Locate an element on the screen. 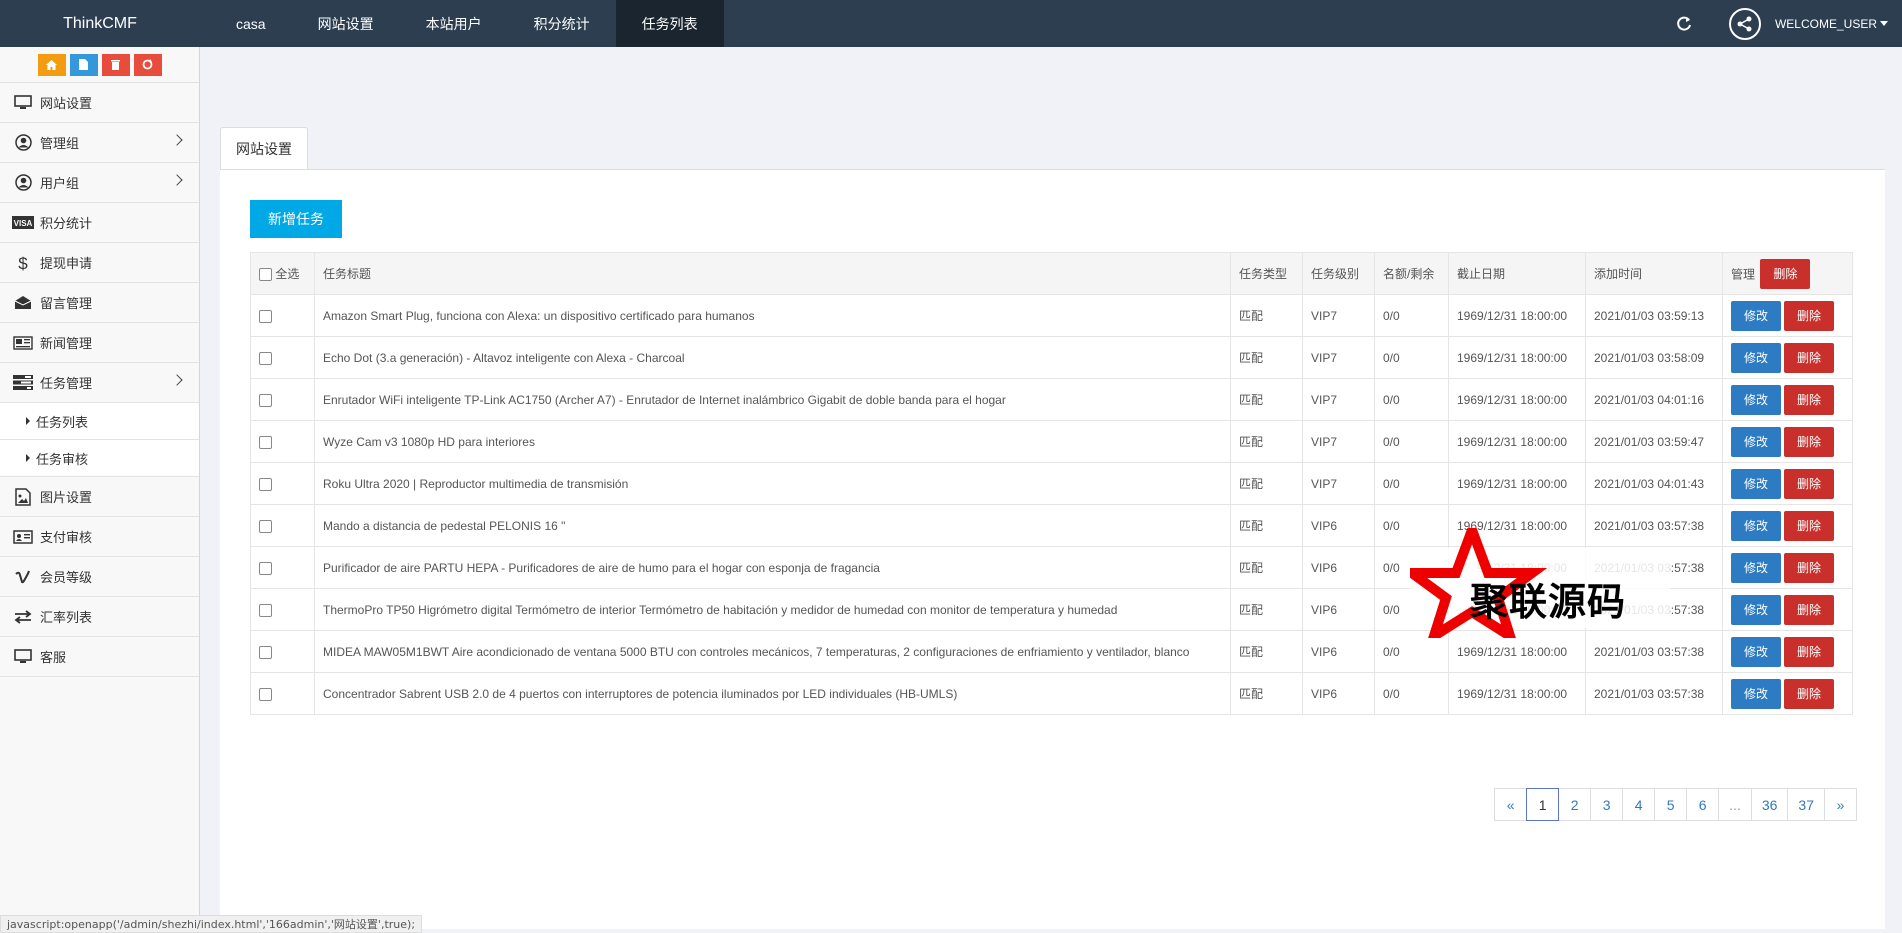  top-nav-item: 任务列表 is located at coordinates (669, 23).